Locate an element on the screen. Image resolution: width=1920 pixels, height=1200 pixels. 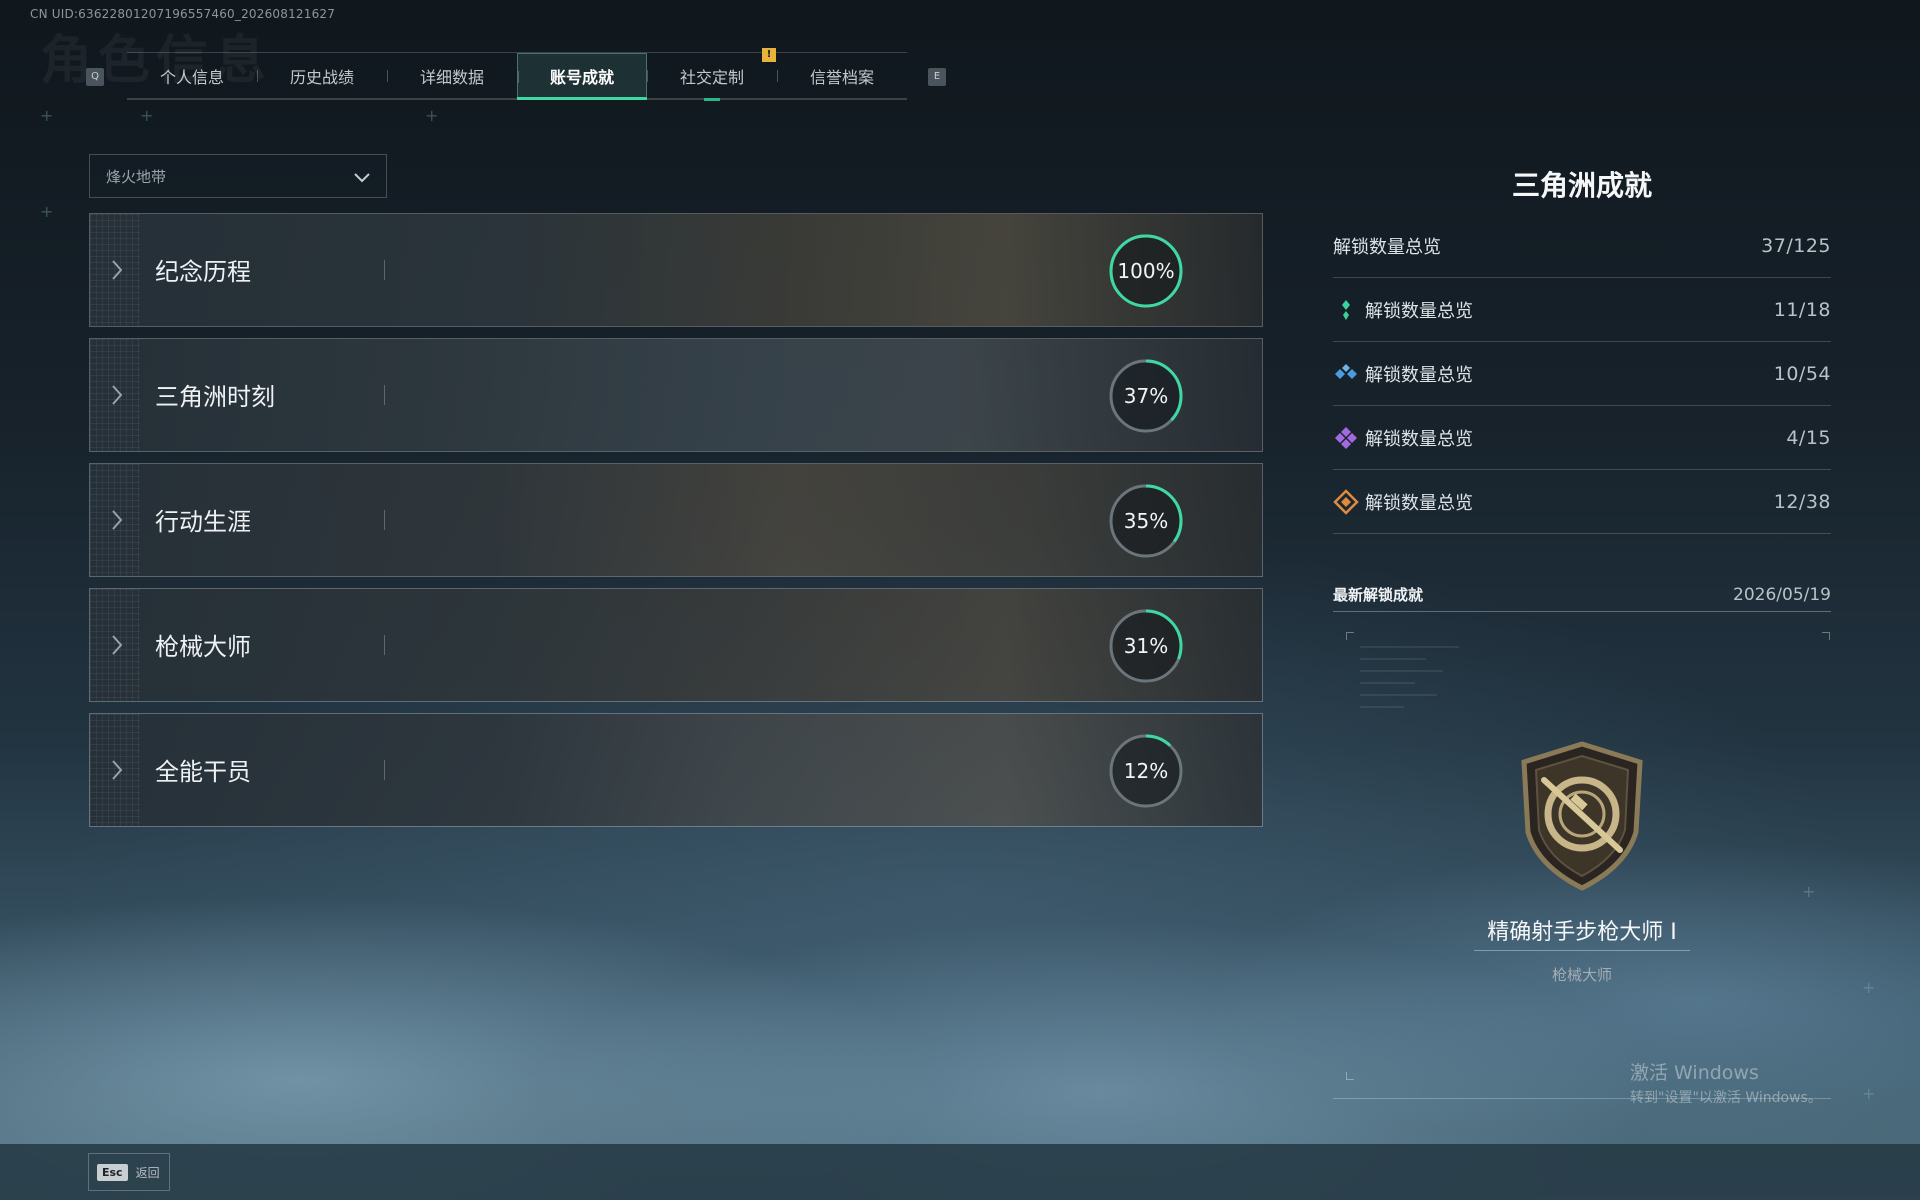
watermark-line: 转到"设置"以激活 Windows。 is located at coordinates (1726, 1098).